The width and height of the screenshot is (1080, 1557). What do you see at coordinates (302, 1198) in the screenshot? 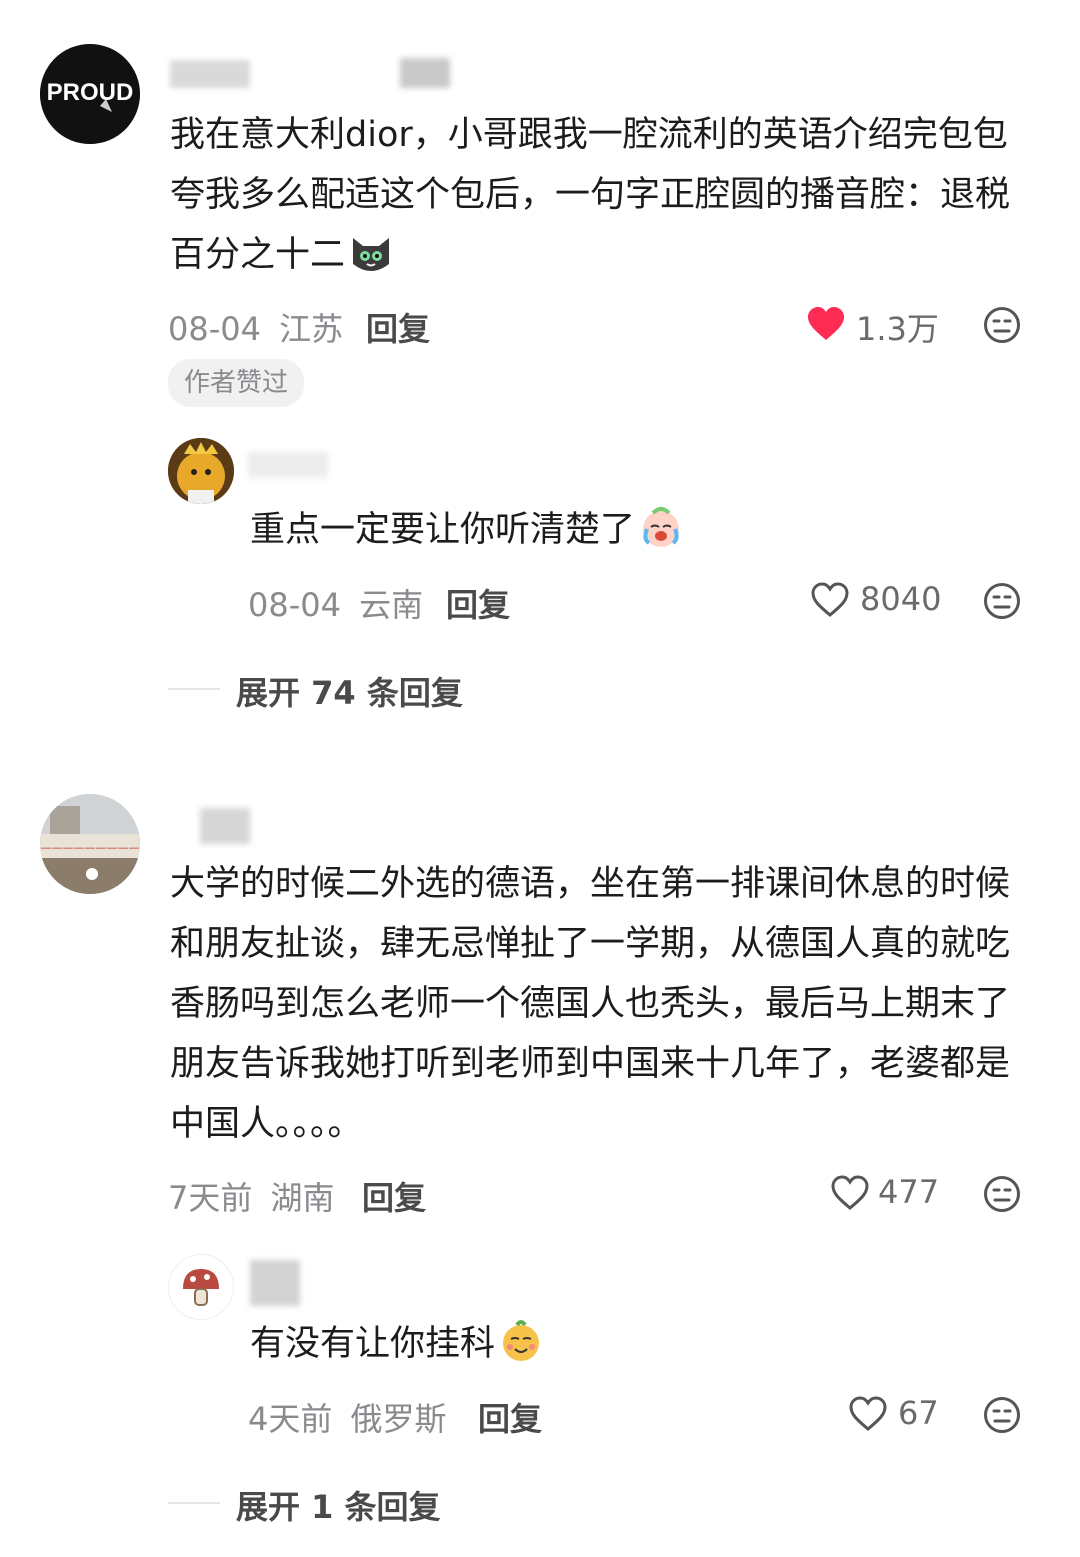
I see `comment-location: 湖南` at bounding box center [302, 1198].